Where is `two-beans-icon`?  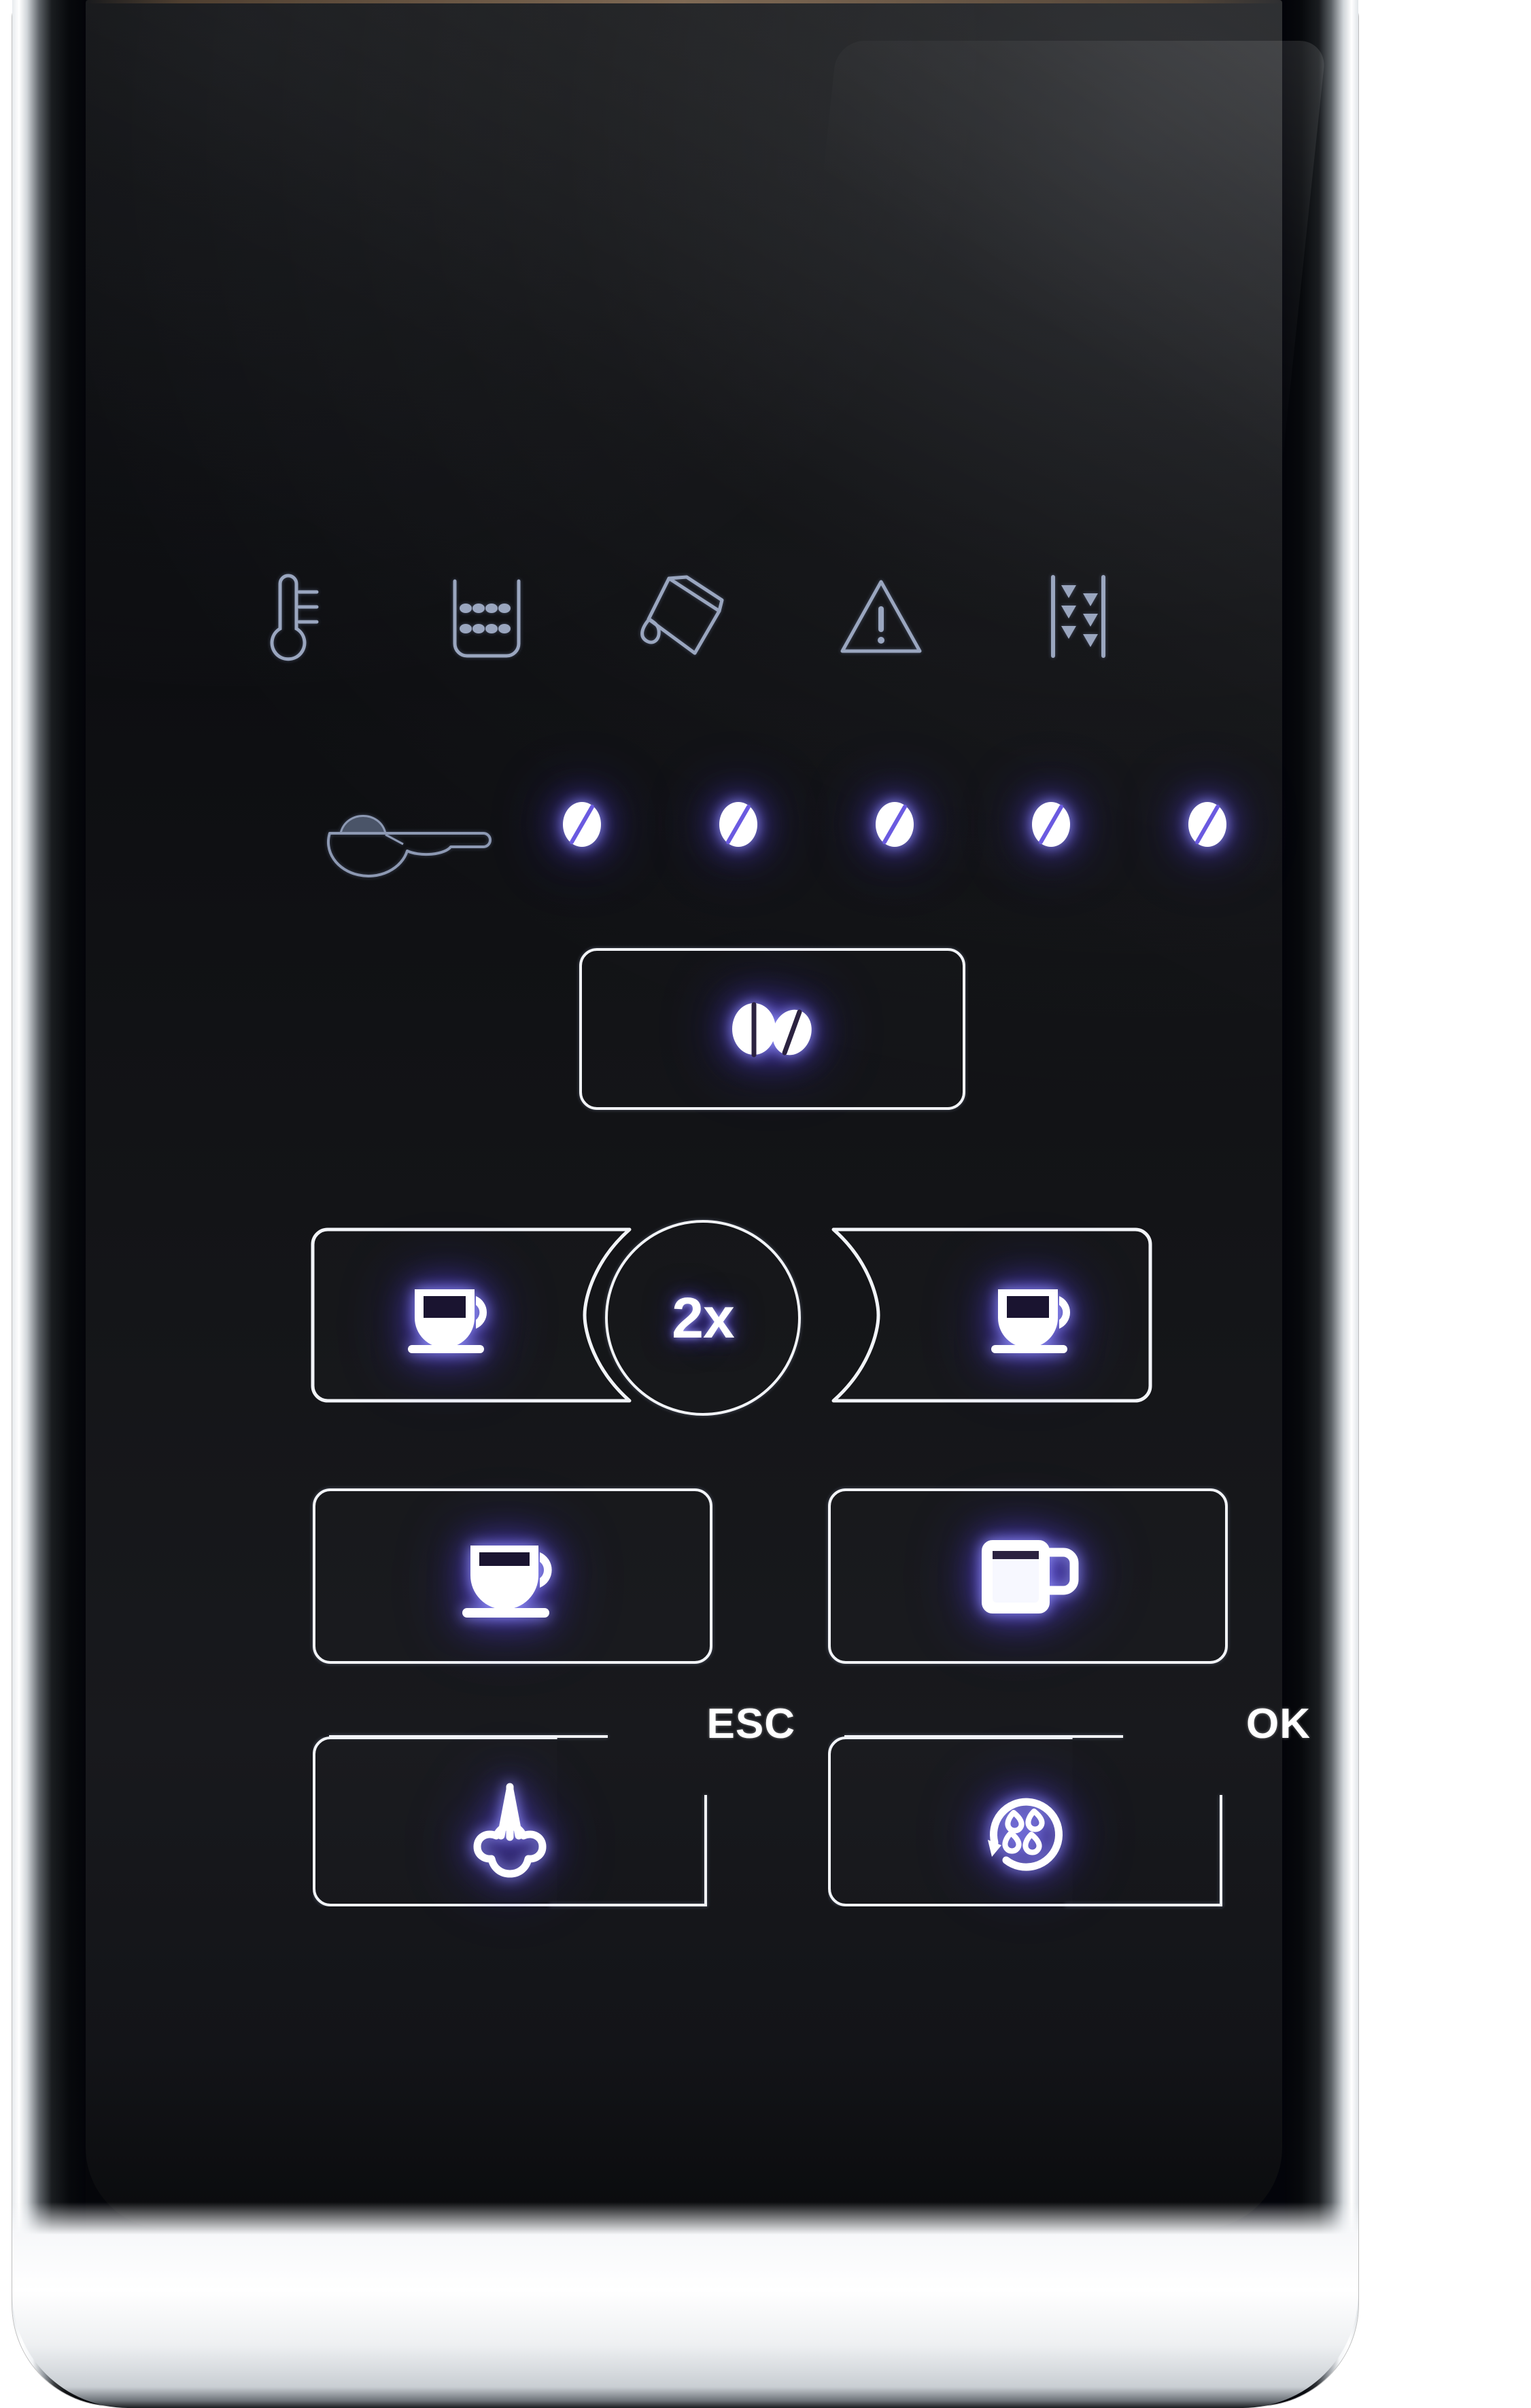 two-beans-icon is located at coordinates (772, 1029).